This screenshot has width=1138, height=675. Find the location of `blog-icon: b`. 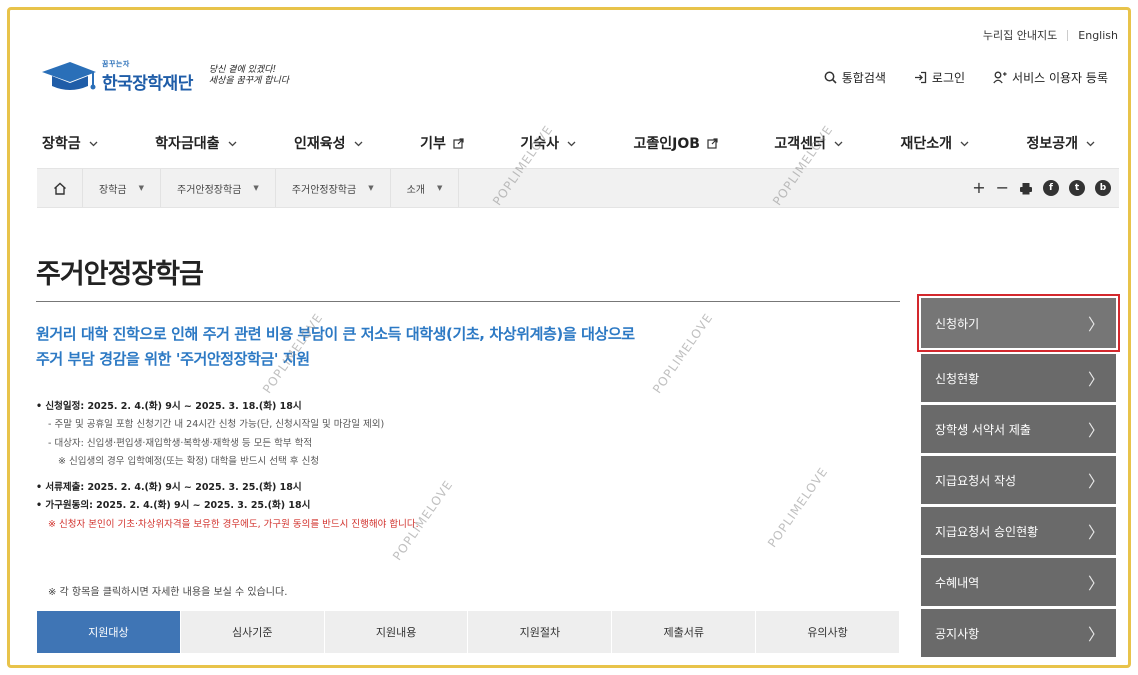

blog-icon: b is located at coordinates (1103, 188).